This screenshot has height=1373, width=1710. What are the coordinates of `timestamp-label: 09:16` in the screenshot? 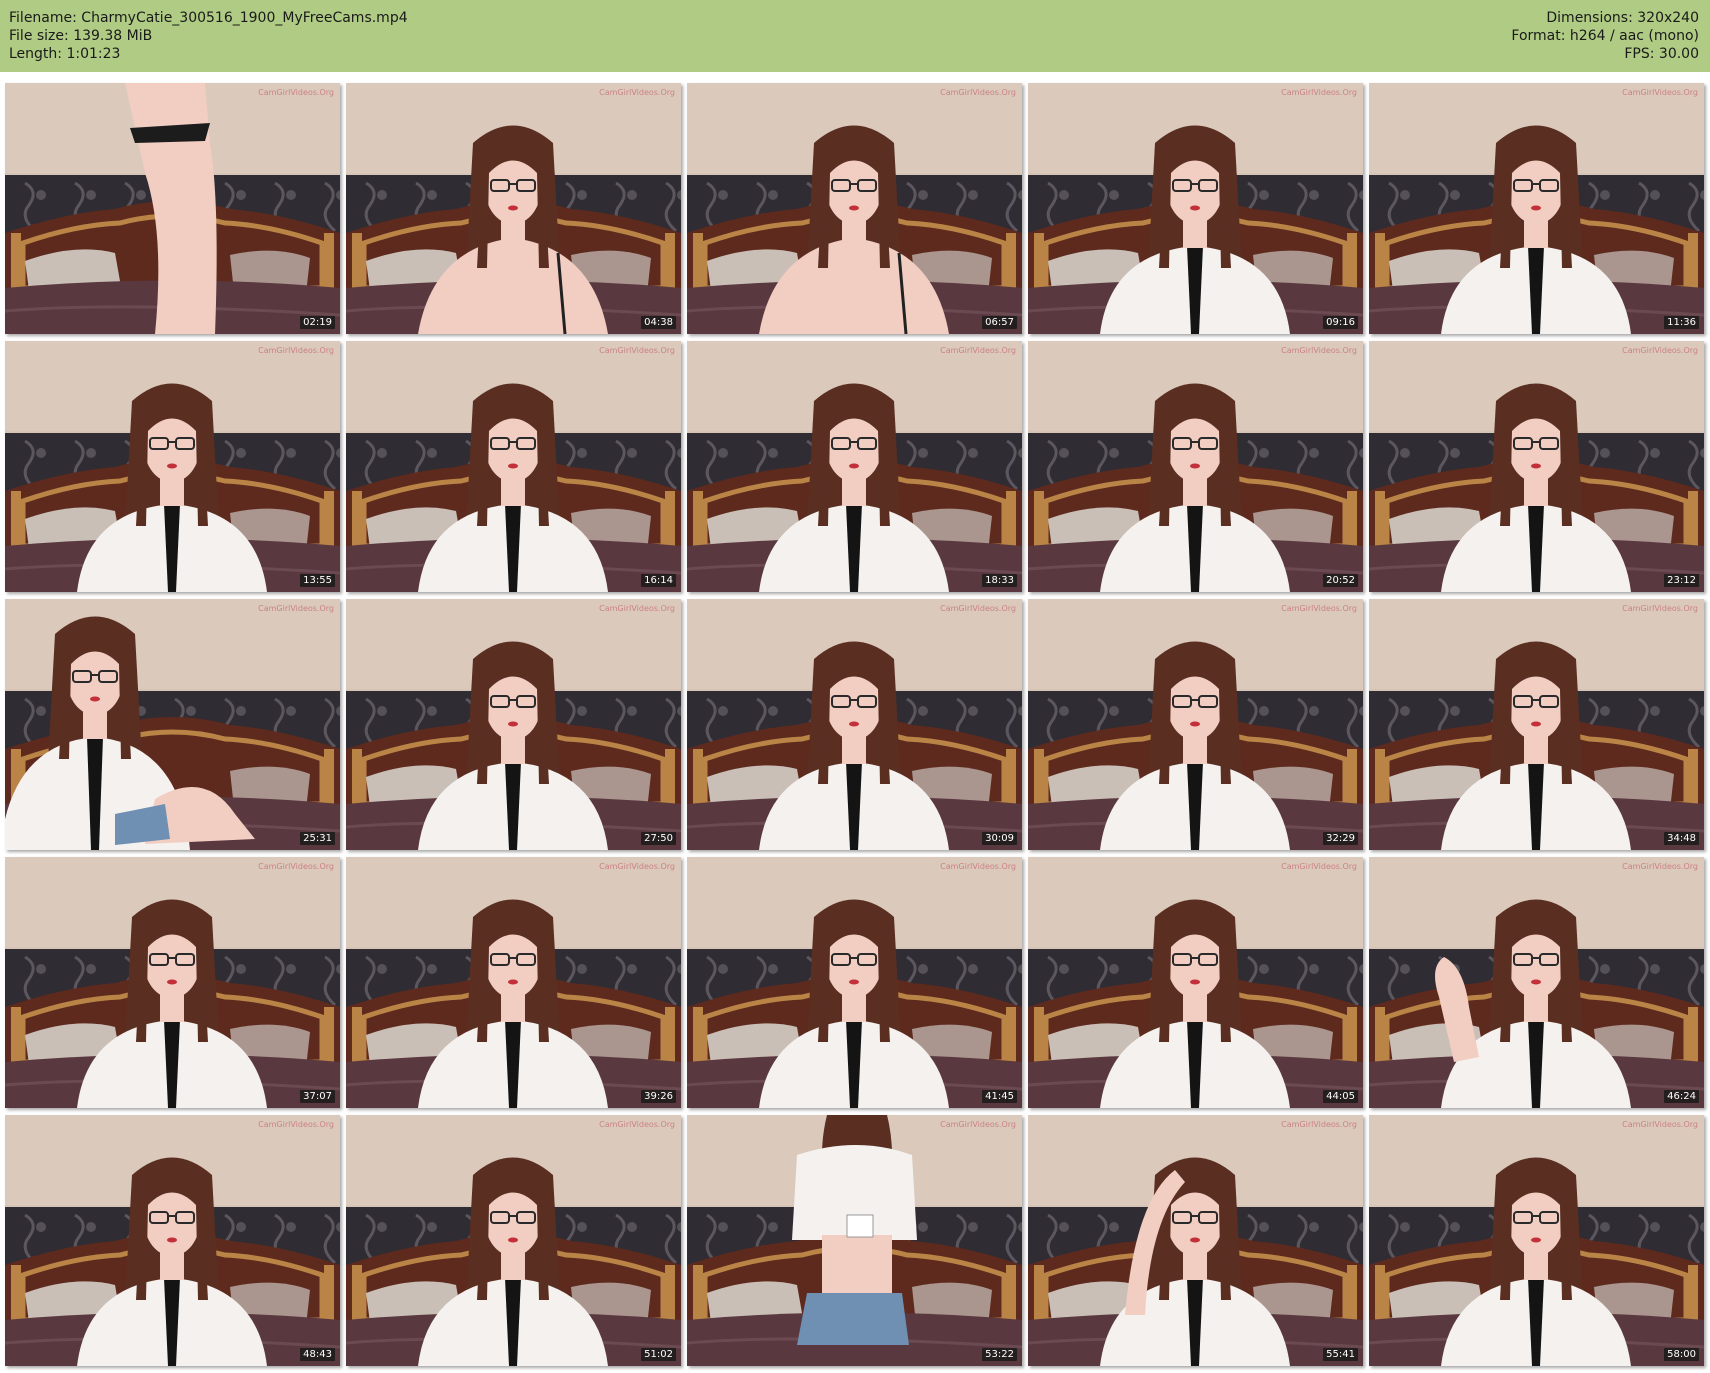 It's located at (1340, 322).